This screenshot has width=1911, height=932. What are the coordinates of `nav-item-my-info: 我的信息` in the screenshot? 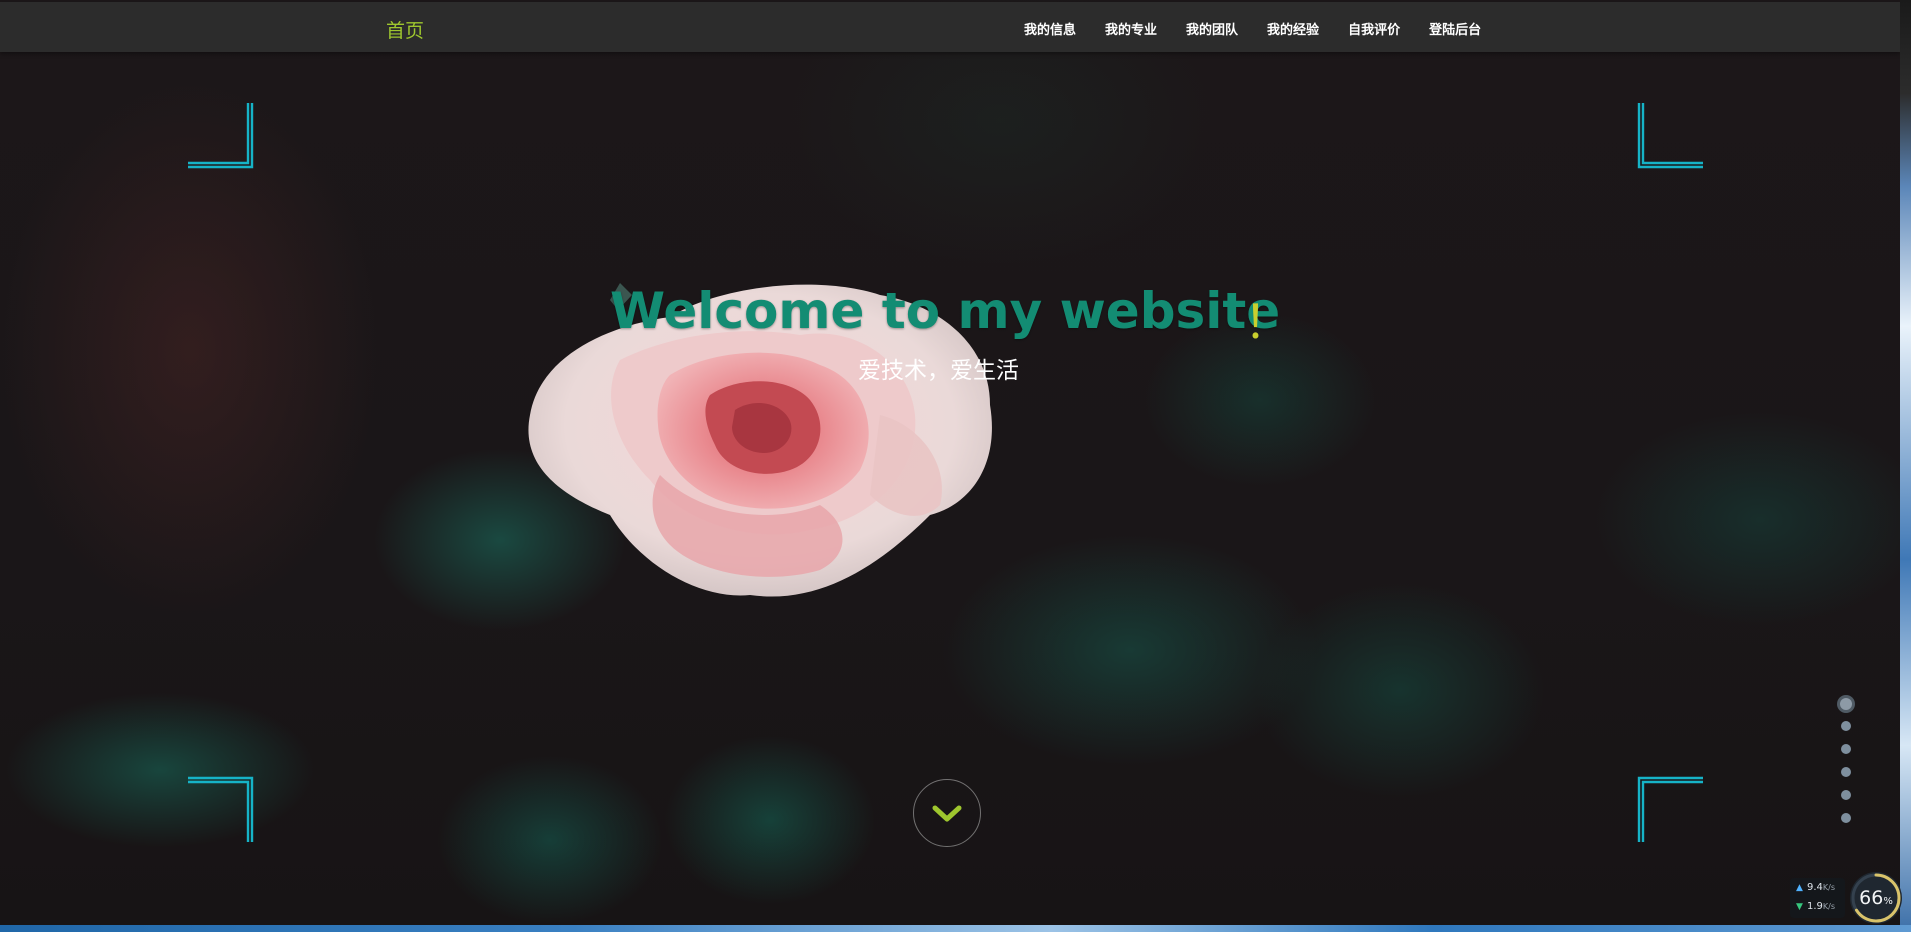 It's located at (1050, 28).